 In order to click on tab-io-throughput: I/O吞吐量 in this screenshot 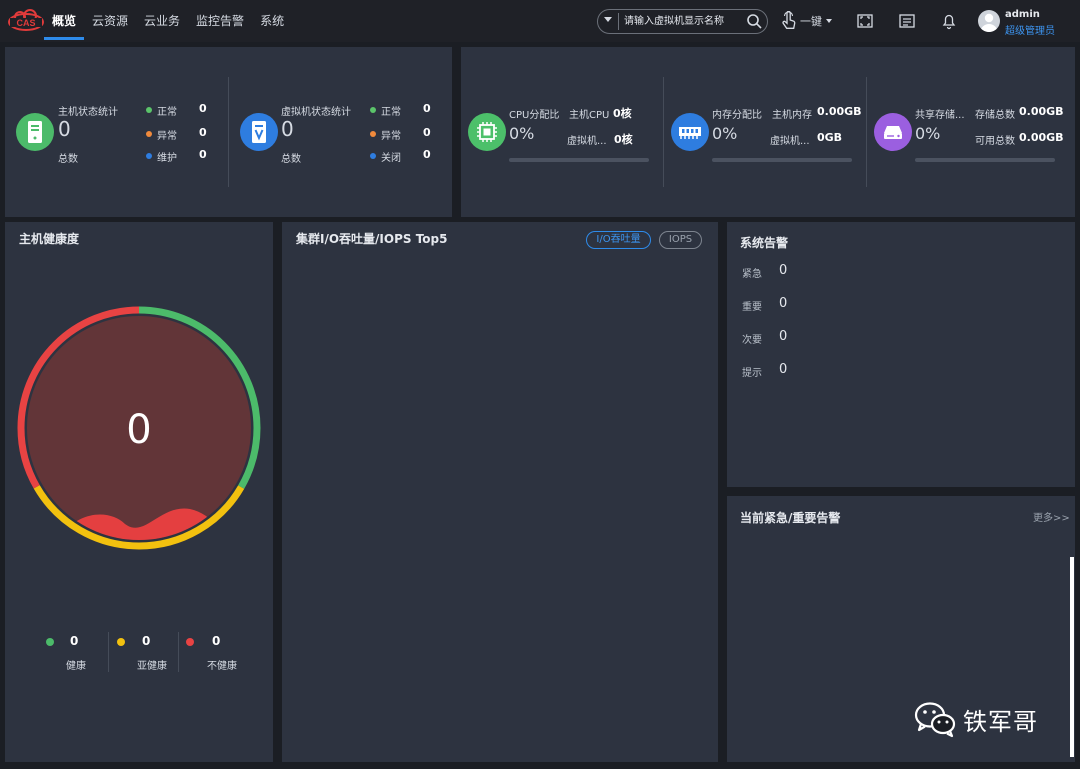, I will do `click(618, 240)`.